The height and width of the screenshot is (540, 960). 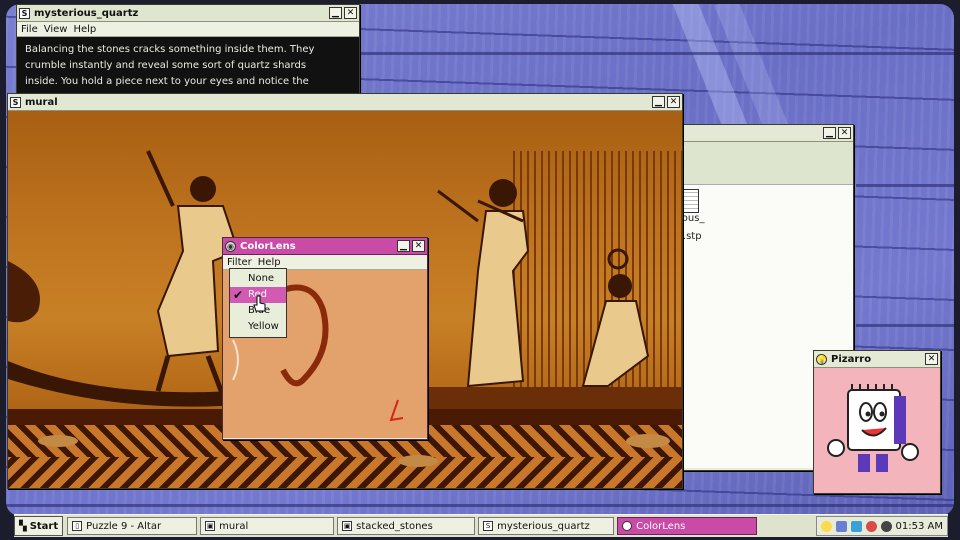 What do you see at coordinates (851, 359) in the screenshot?
I see `pizarro-title: Pizarro` at bounding box center [851, 359].